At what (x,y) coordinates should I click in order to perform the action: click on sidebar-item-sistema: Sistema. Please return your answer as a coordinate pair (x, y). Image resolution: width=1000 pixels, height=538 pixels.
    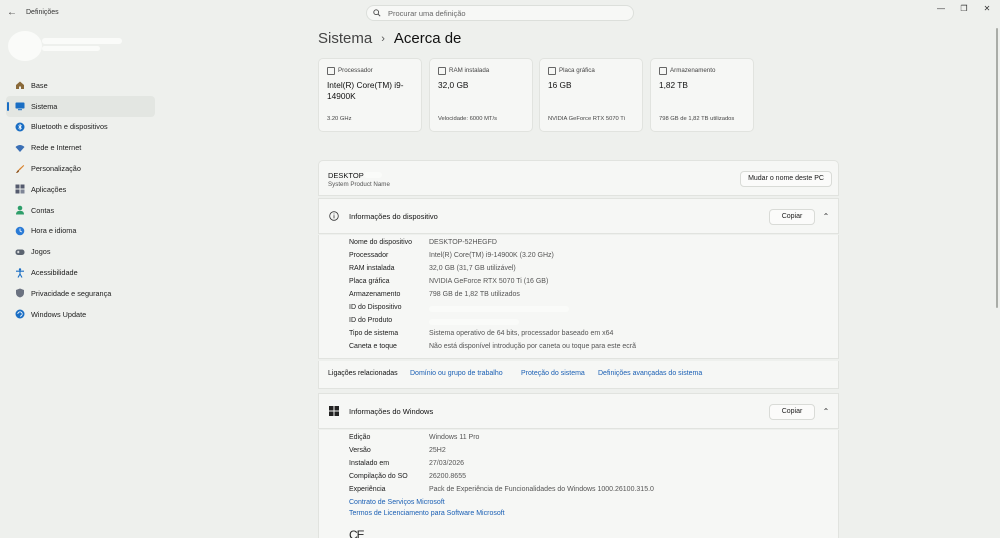
    Looking at the image, I should click on (80, 106).